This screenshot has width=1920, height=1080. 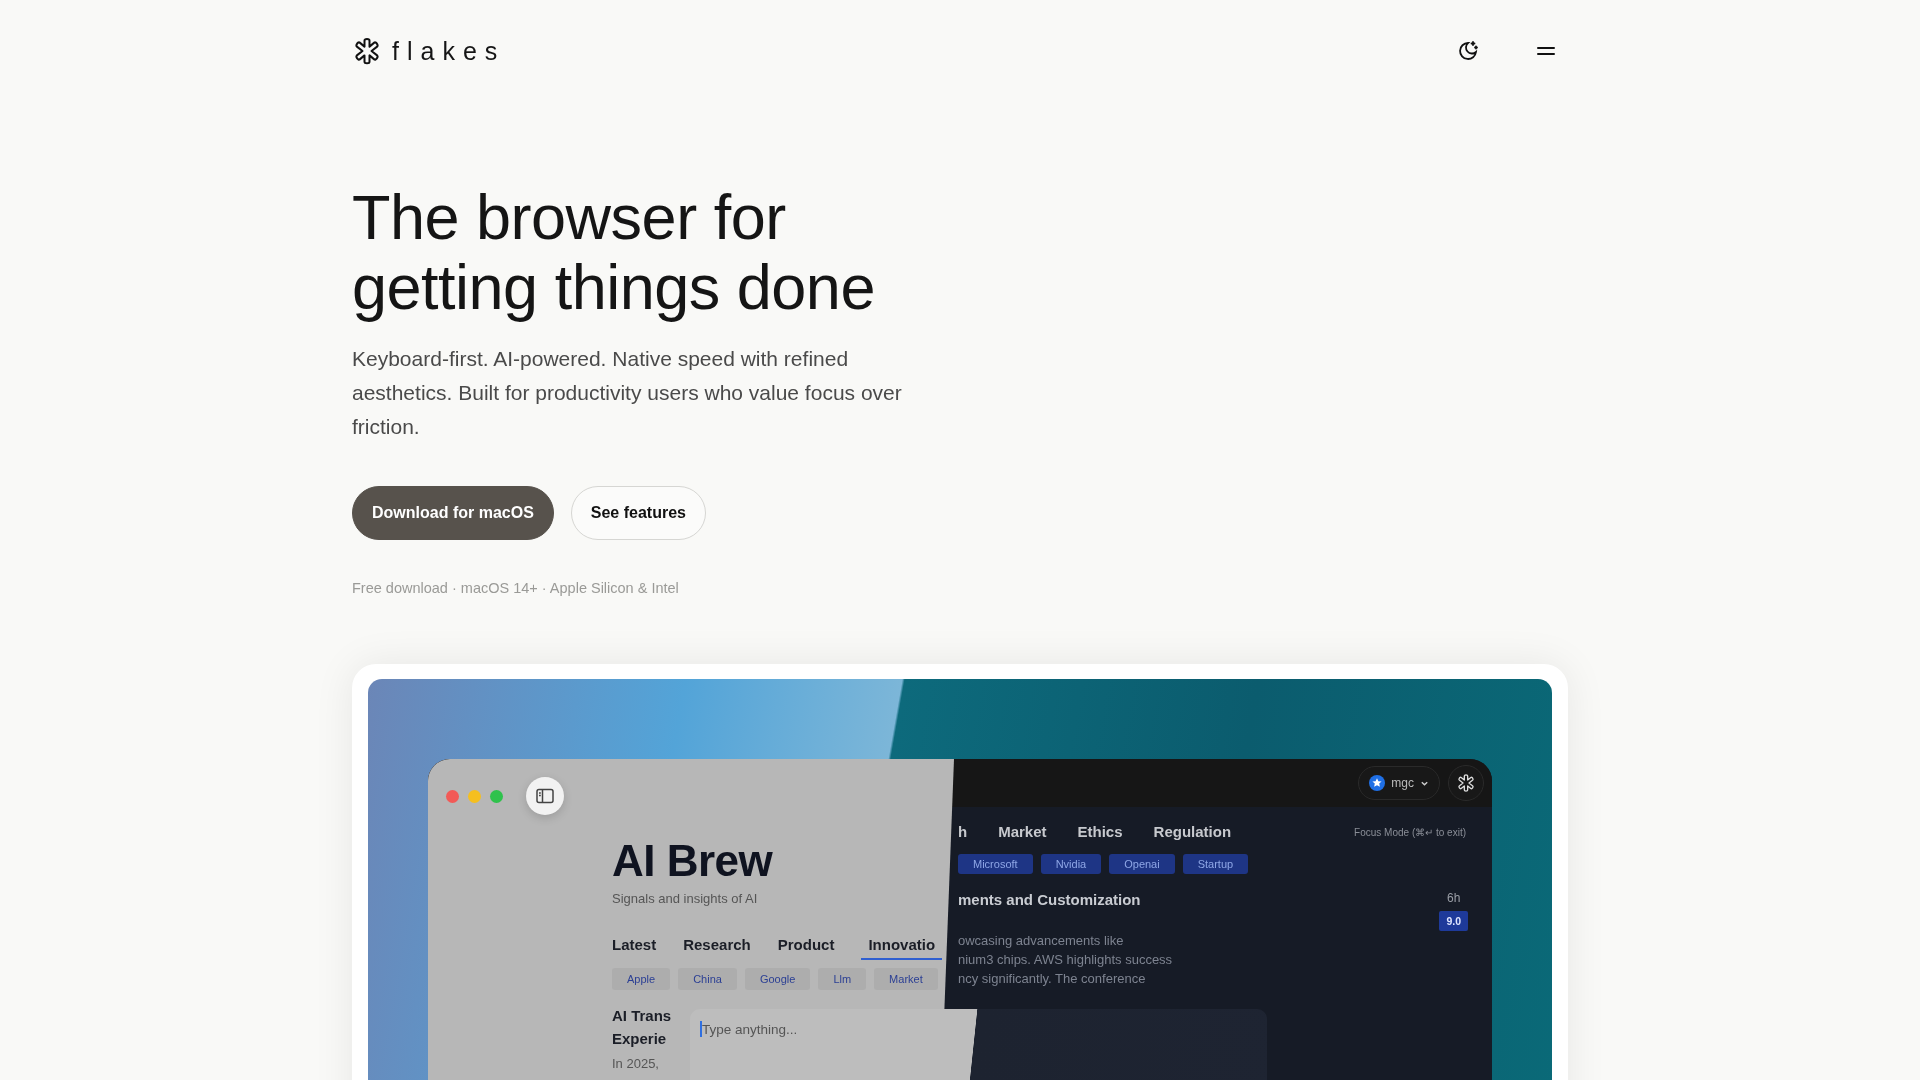 I want to click on tag-chip: China, so click(x=707, y=979).